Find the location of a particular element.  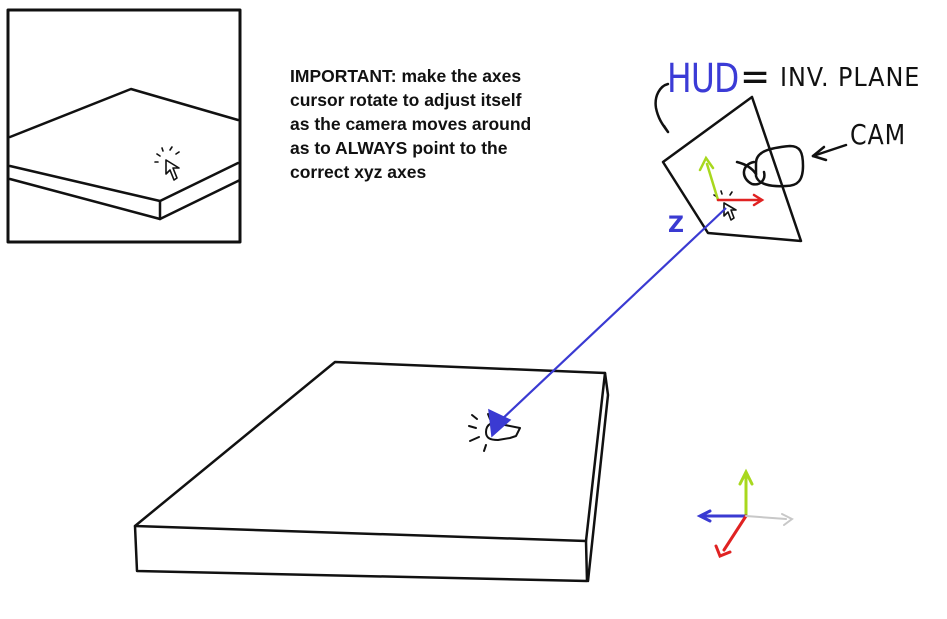

hud-axes-gizmo is located at coordinates (731, 181).